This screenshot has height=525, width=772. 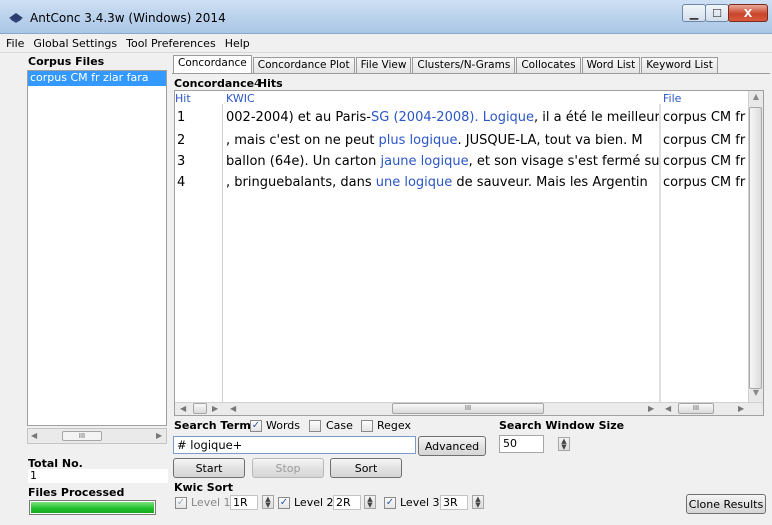 What do you see at coordinates (726, 504) in the screenshot?
I see `clone-results-button: Clone Results` at bounding box center [726, 504].